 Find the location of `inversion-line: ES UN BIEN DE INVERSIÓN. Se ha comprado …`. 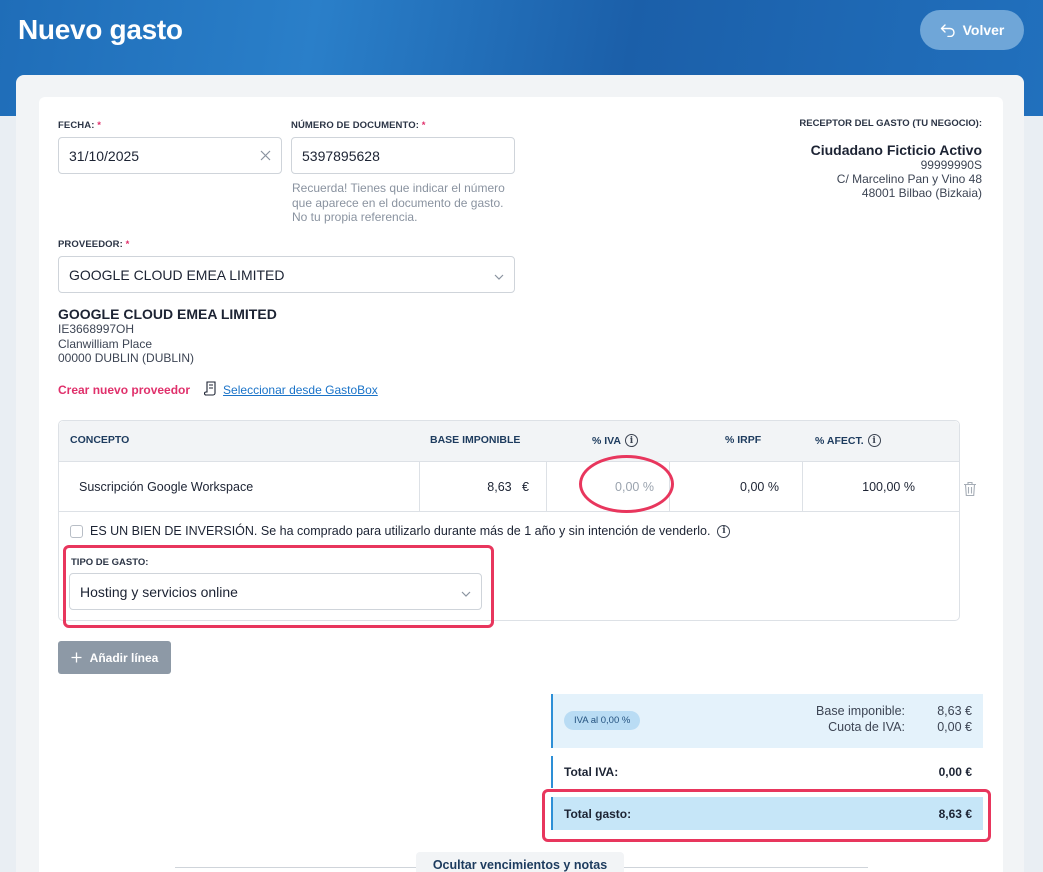

inversion-line: ES UN BIEN DE INVERSIÓN. Se ha comprado … is located at coordinates (400, 531).